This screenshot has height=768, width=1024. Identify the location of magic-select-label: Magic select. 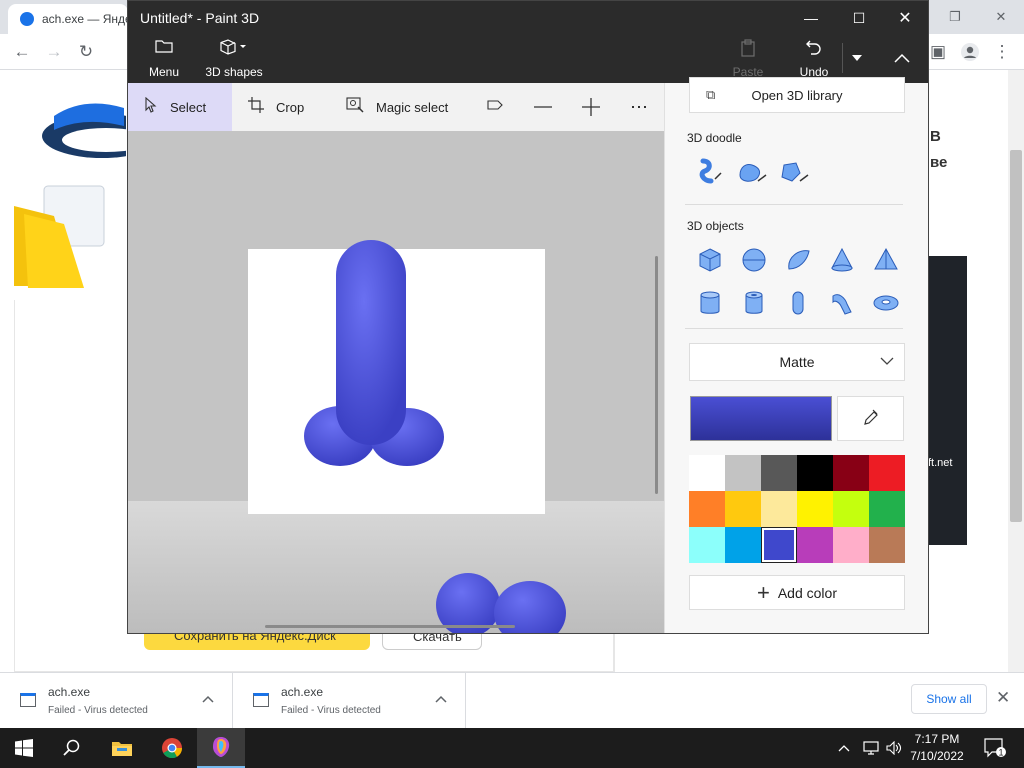
(412, 107).